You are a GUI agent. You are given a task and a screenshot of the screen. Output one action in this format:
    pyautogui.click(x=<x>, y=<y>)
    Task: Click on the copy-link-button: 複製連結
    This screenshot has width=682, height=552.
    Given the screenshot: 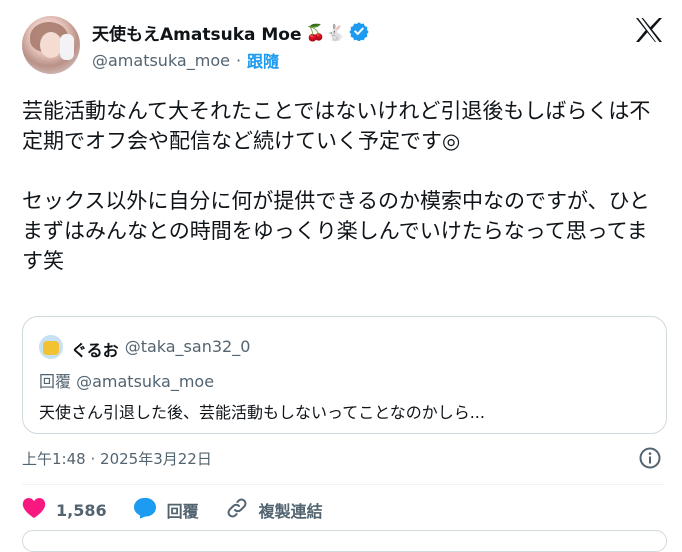 What is the action you would take?
    pyautogui.click(x=274, y=510)
    